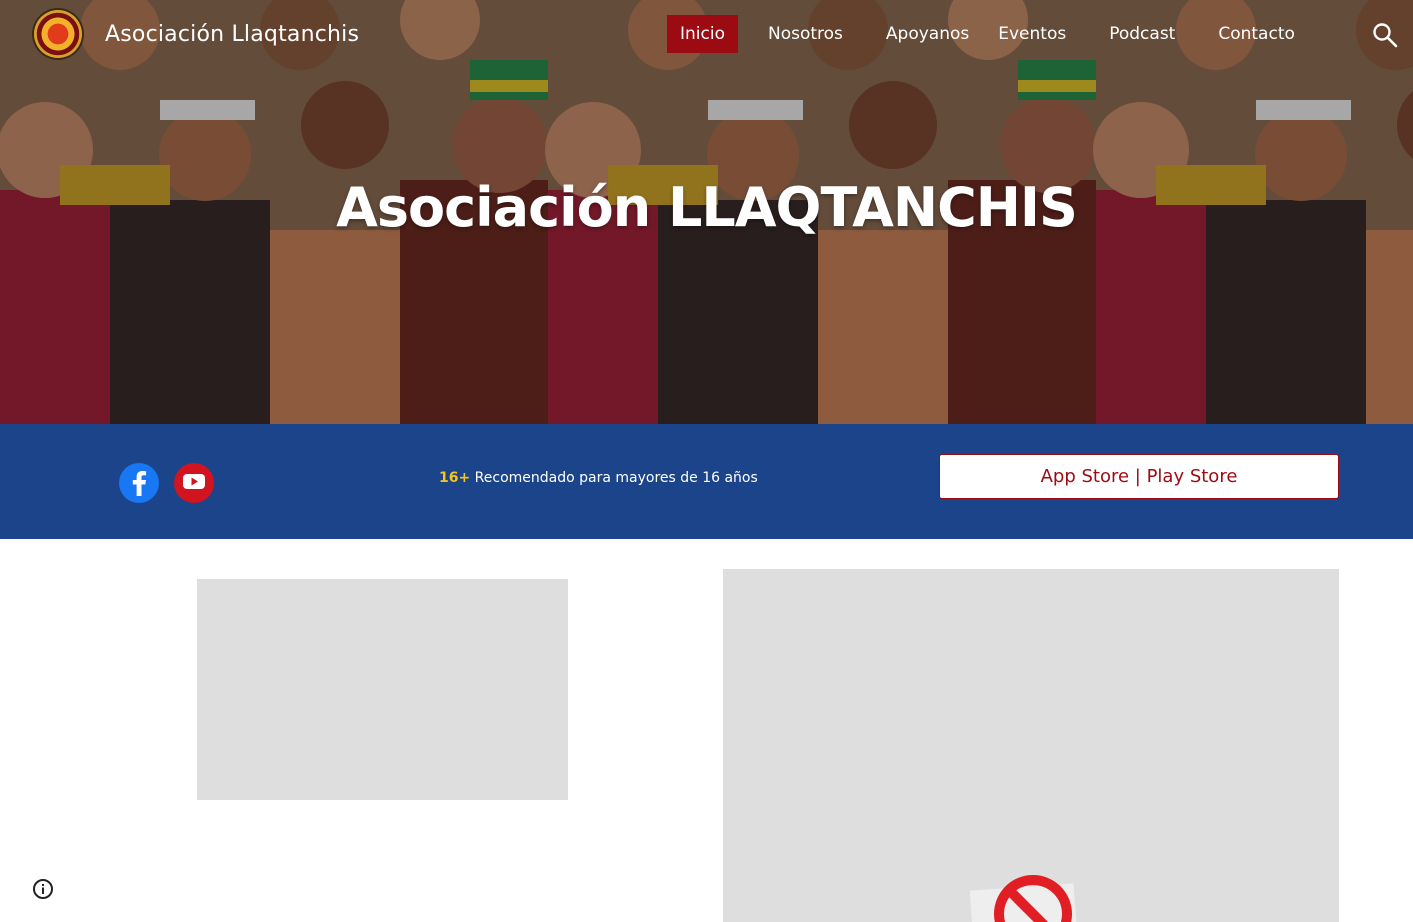 The height and width of the screenshot is (922, 1413). I want to click on nav-item-nosotros: Nosotros, so click(805, 34).